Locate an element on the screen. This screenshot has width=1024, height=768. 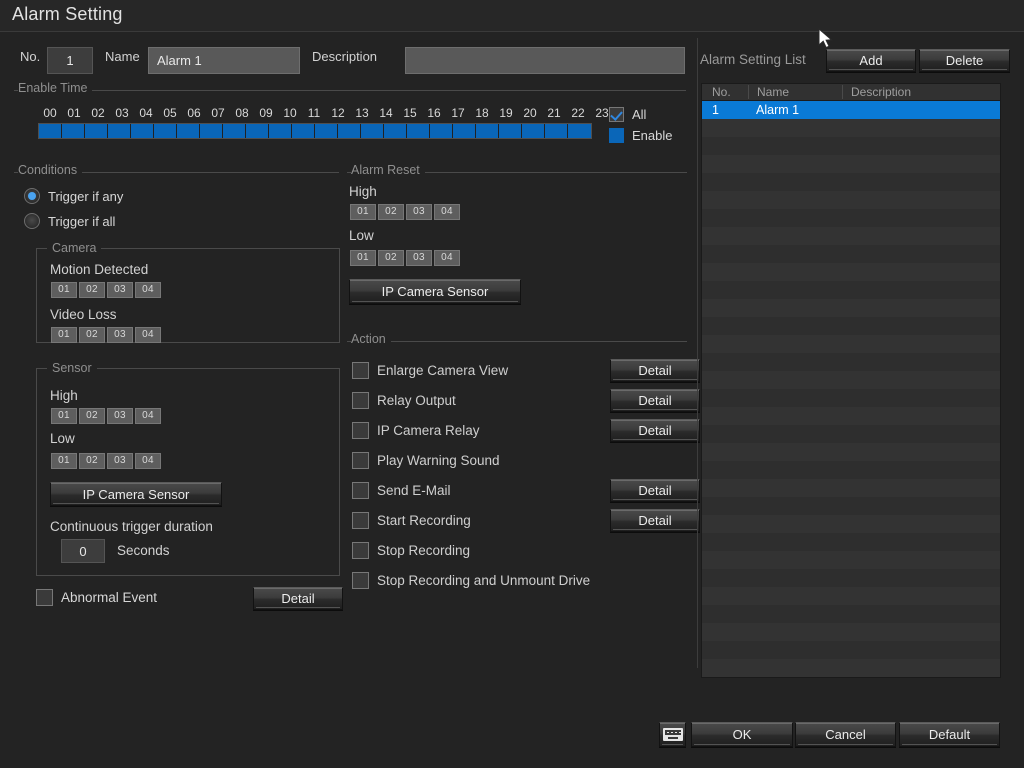
radio-all-indicator is located at coordinates (32, 221).